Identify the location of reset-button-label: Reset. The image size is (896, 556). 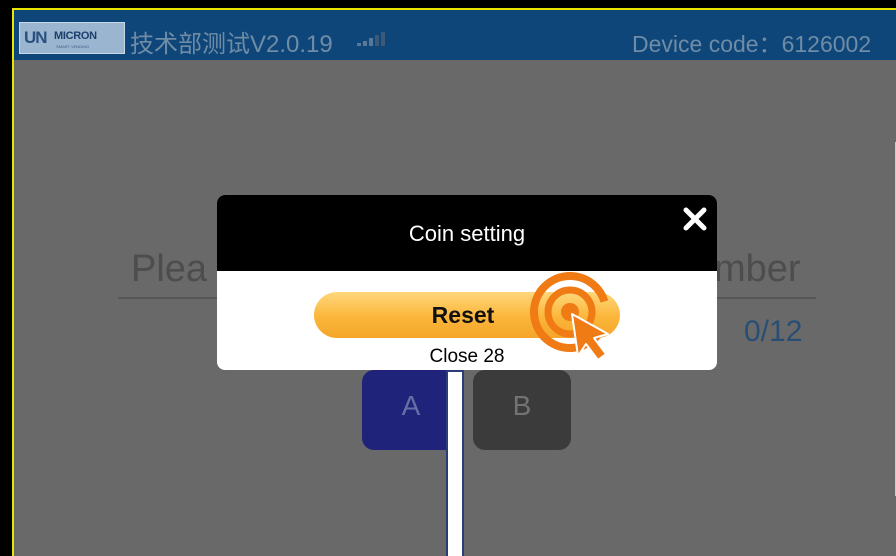
(463, 315).